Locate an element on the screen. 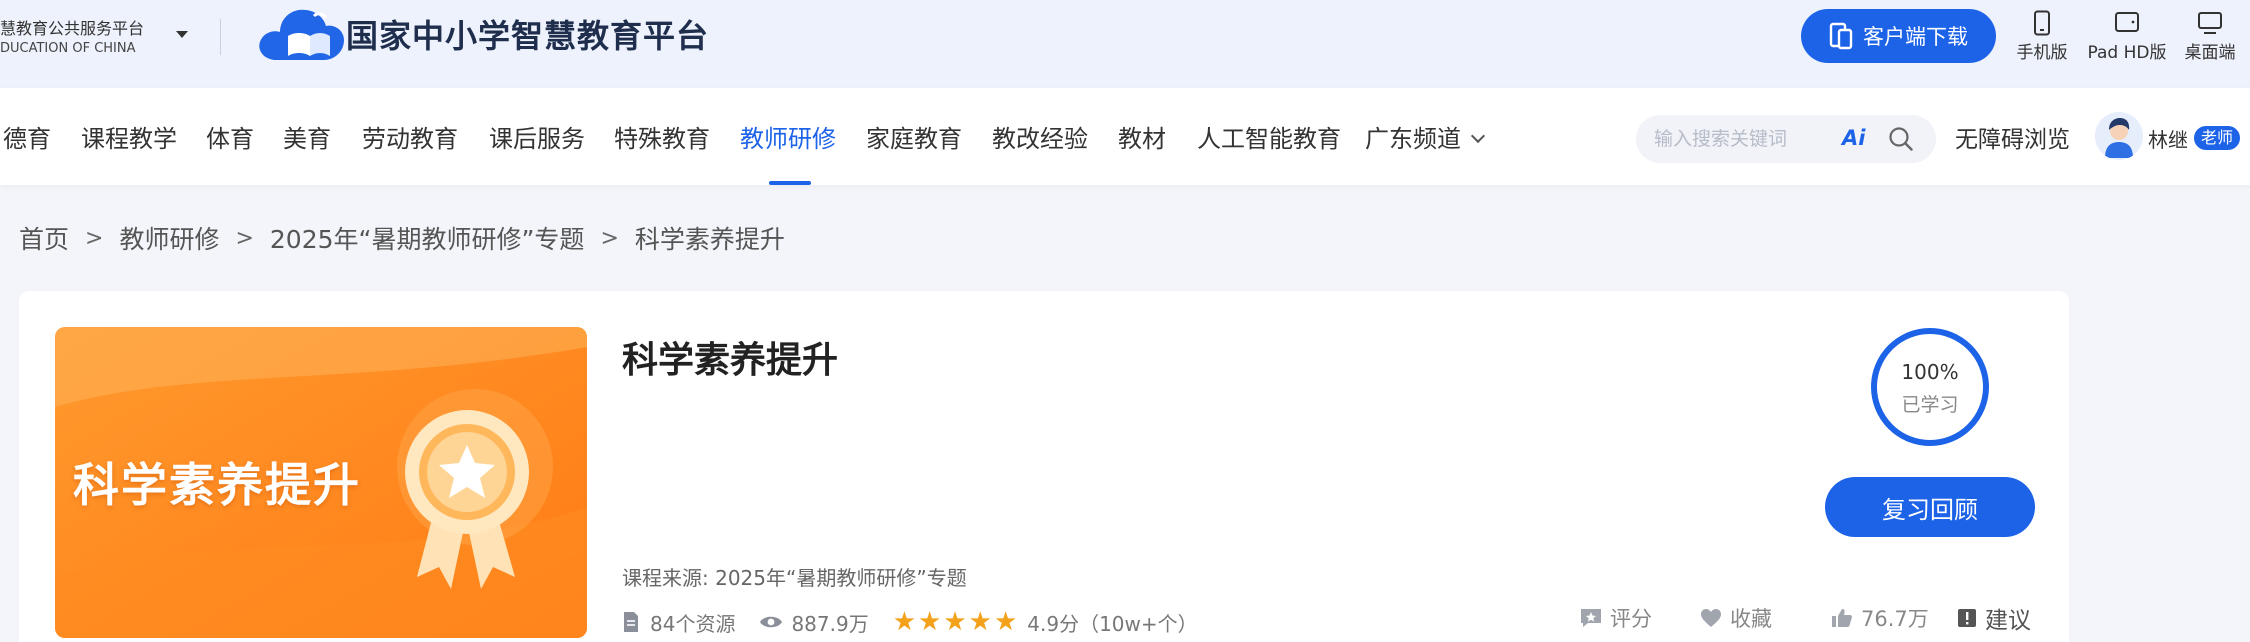 This screenshot has height=642, width=2250. progress-ring: 100% 已学习 is located at coordinates (1930, 387).